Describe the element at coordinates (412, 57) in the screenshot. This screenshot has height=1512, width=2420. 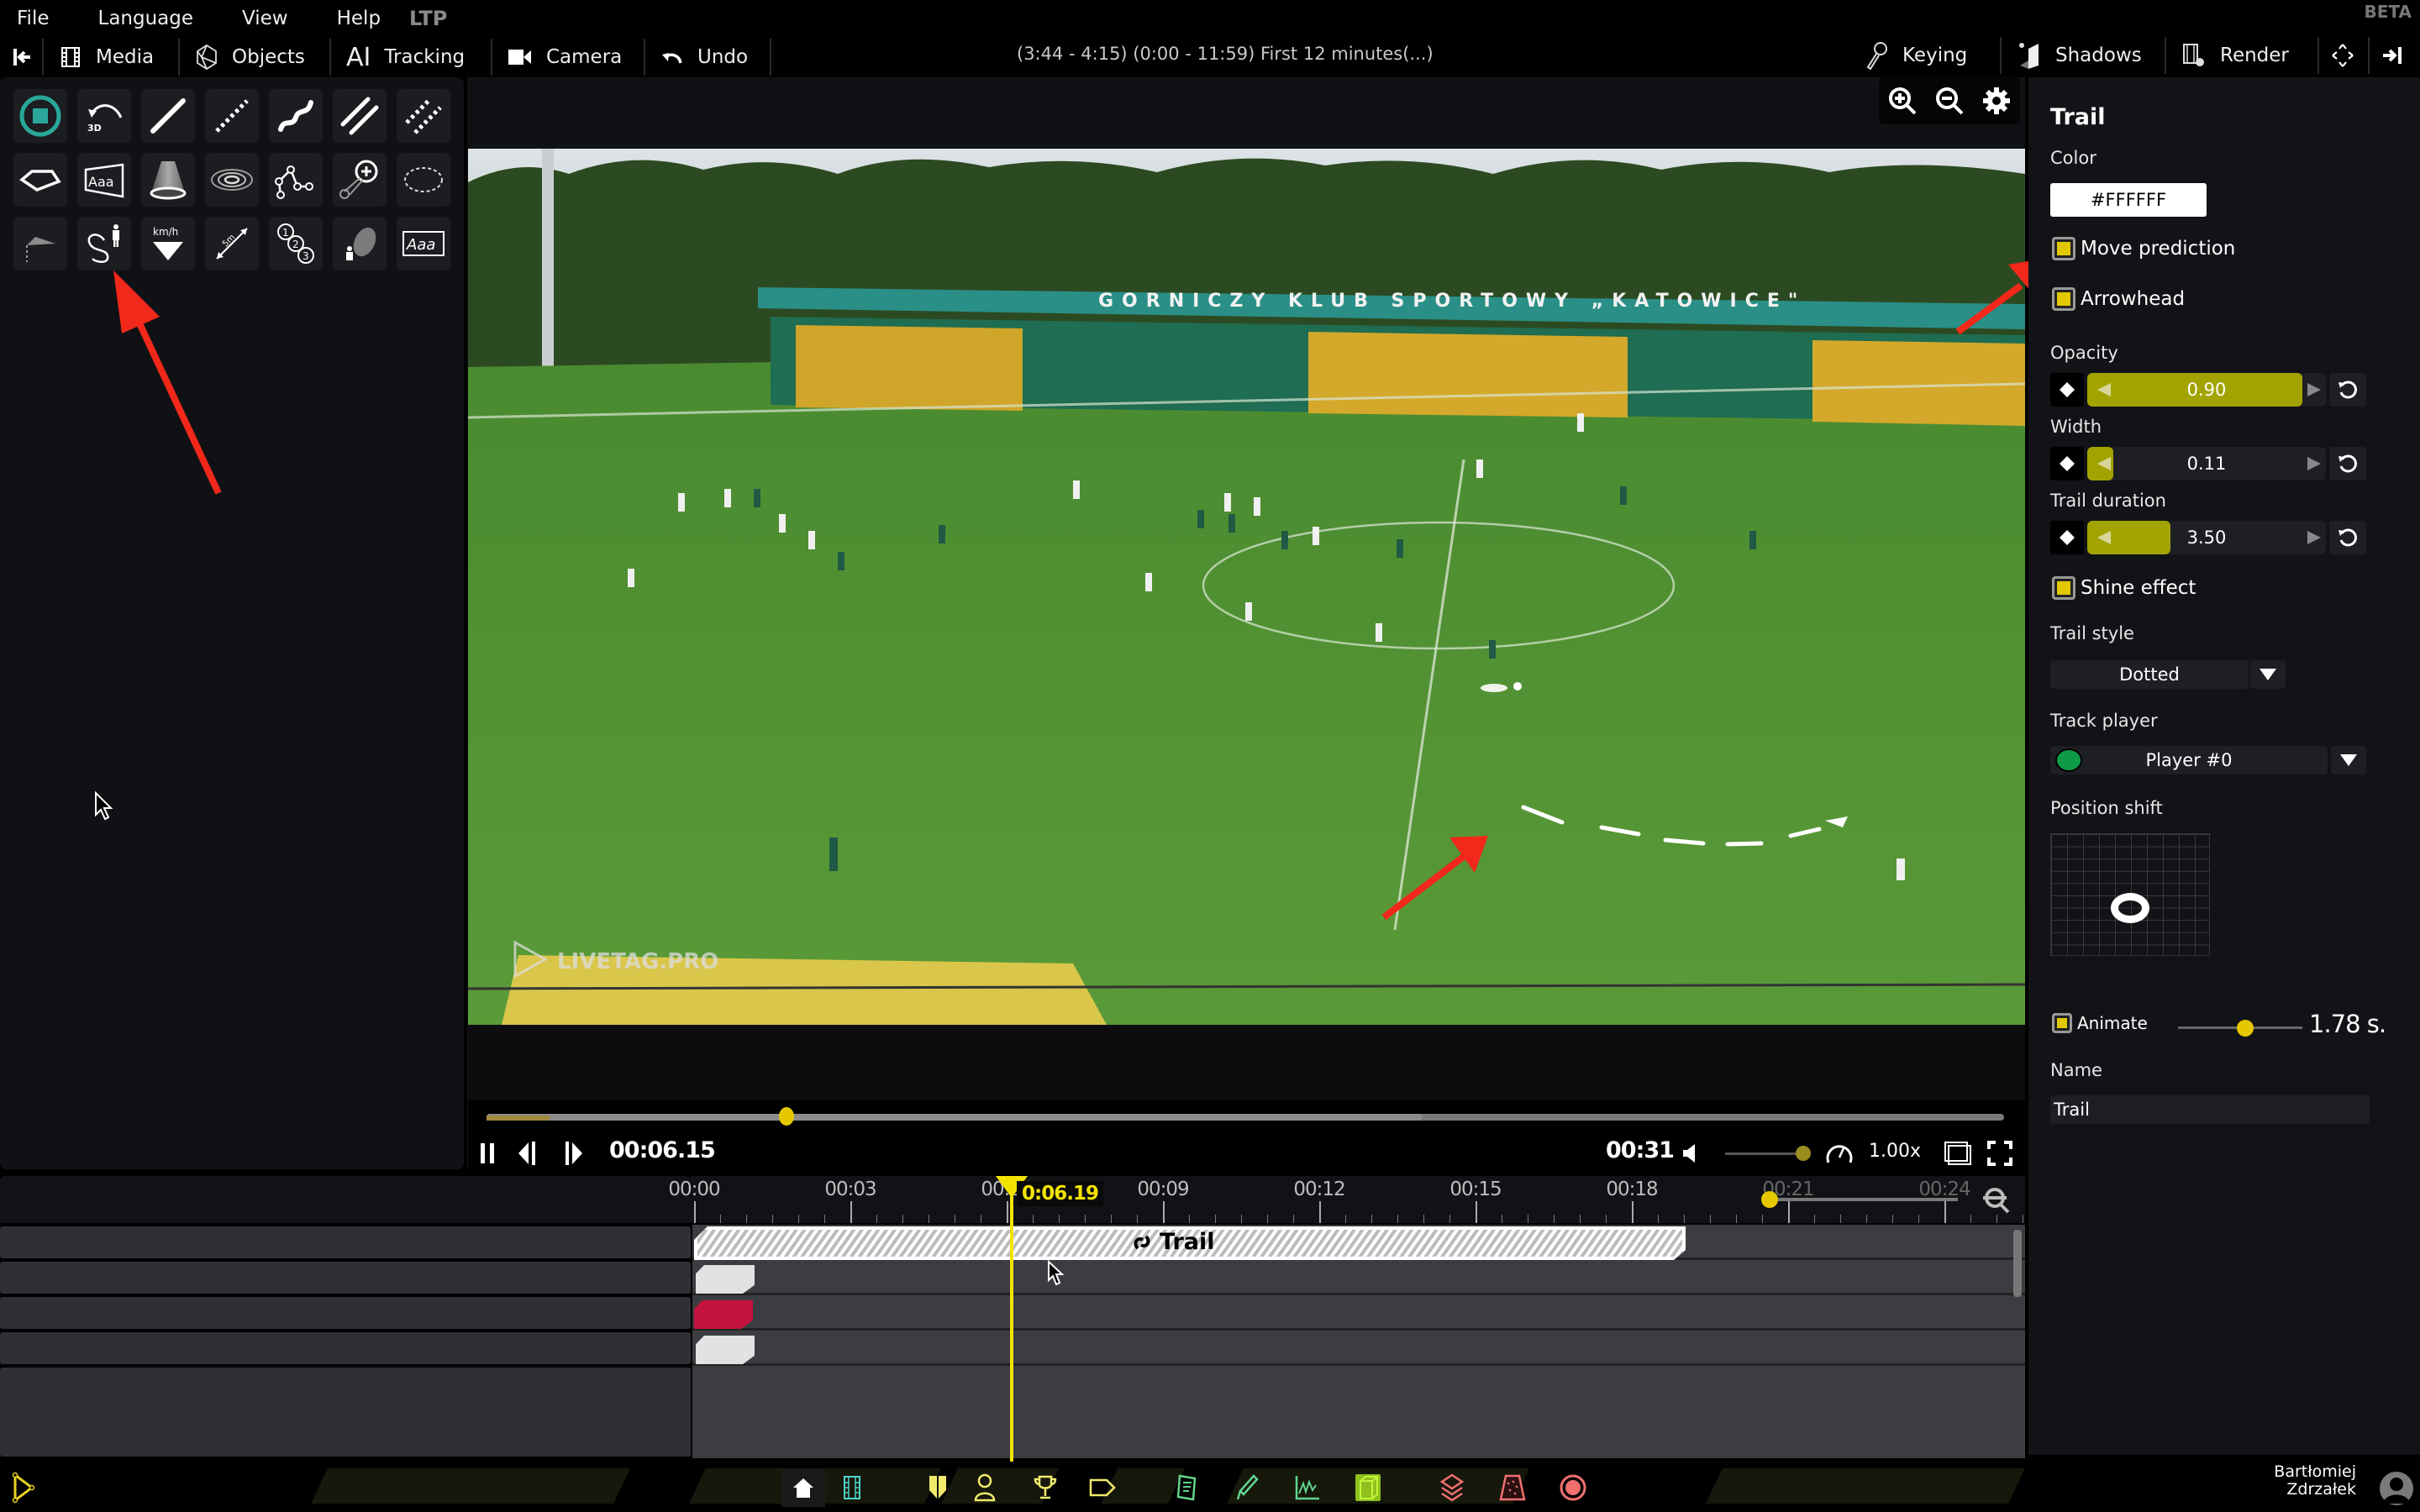
I see `tab-tracking: AI Tracking` at that location.